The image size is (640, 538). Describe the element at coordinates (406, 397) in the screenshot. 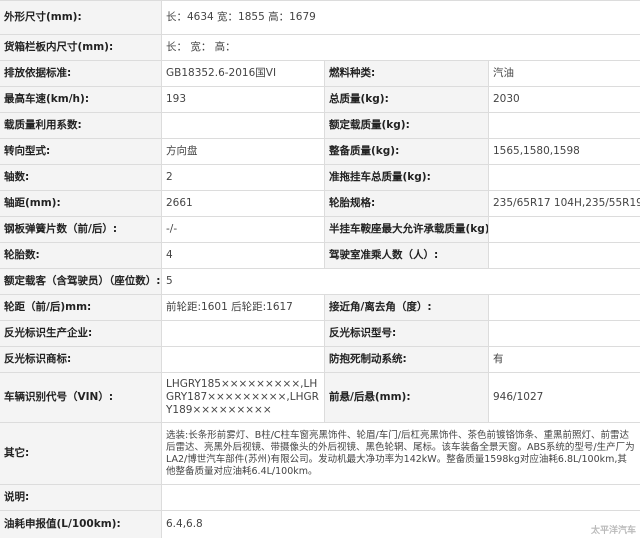

I see `label-overhang: 前悬/后悬(mm):` at that location.